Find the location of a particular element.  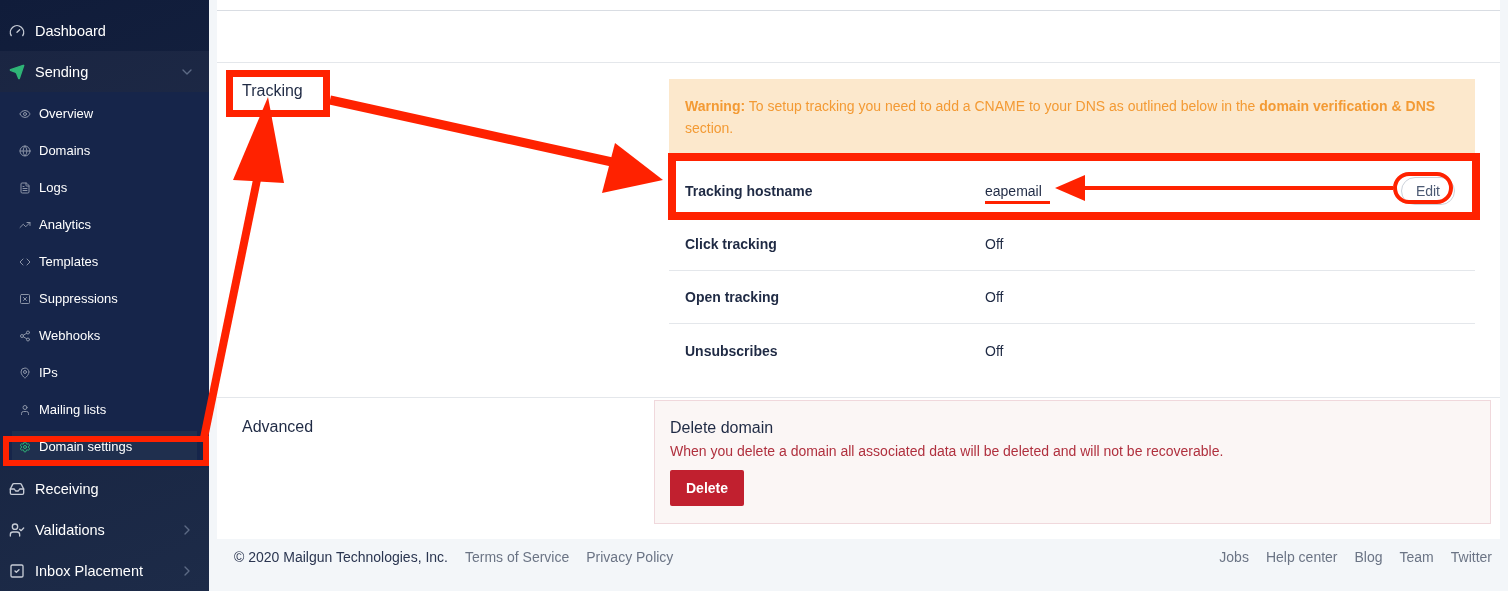

setting-label: Tracking hostname is located at coordinates (749, 191).